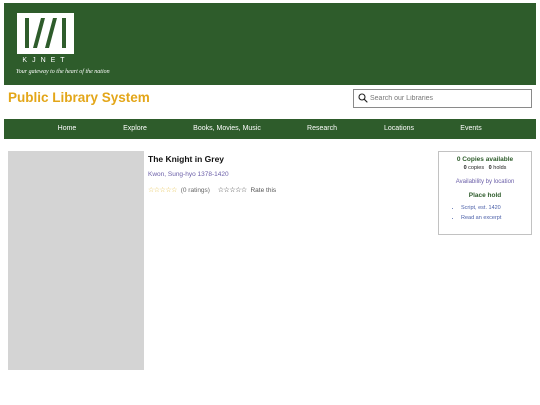  I want to click on nav-item-books-movies-music: Books, Movies, Music, so click(227, 128).